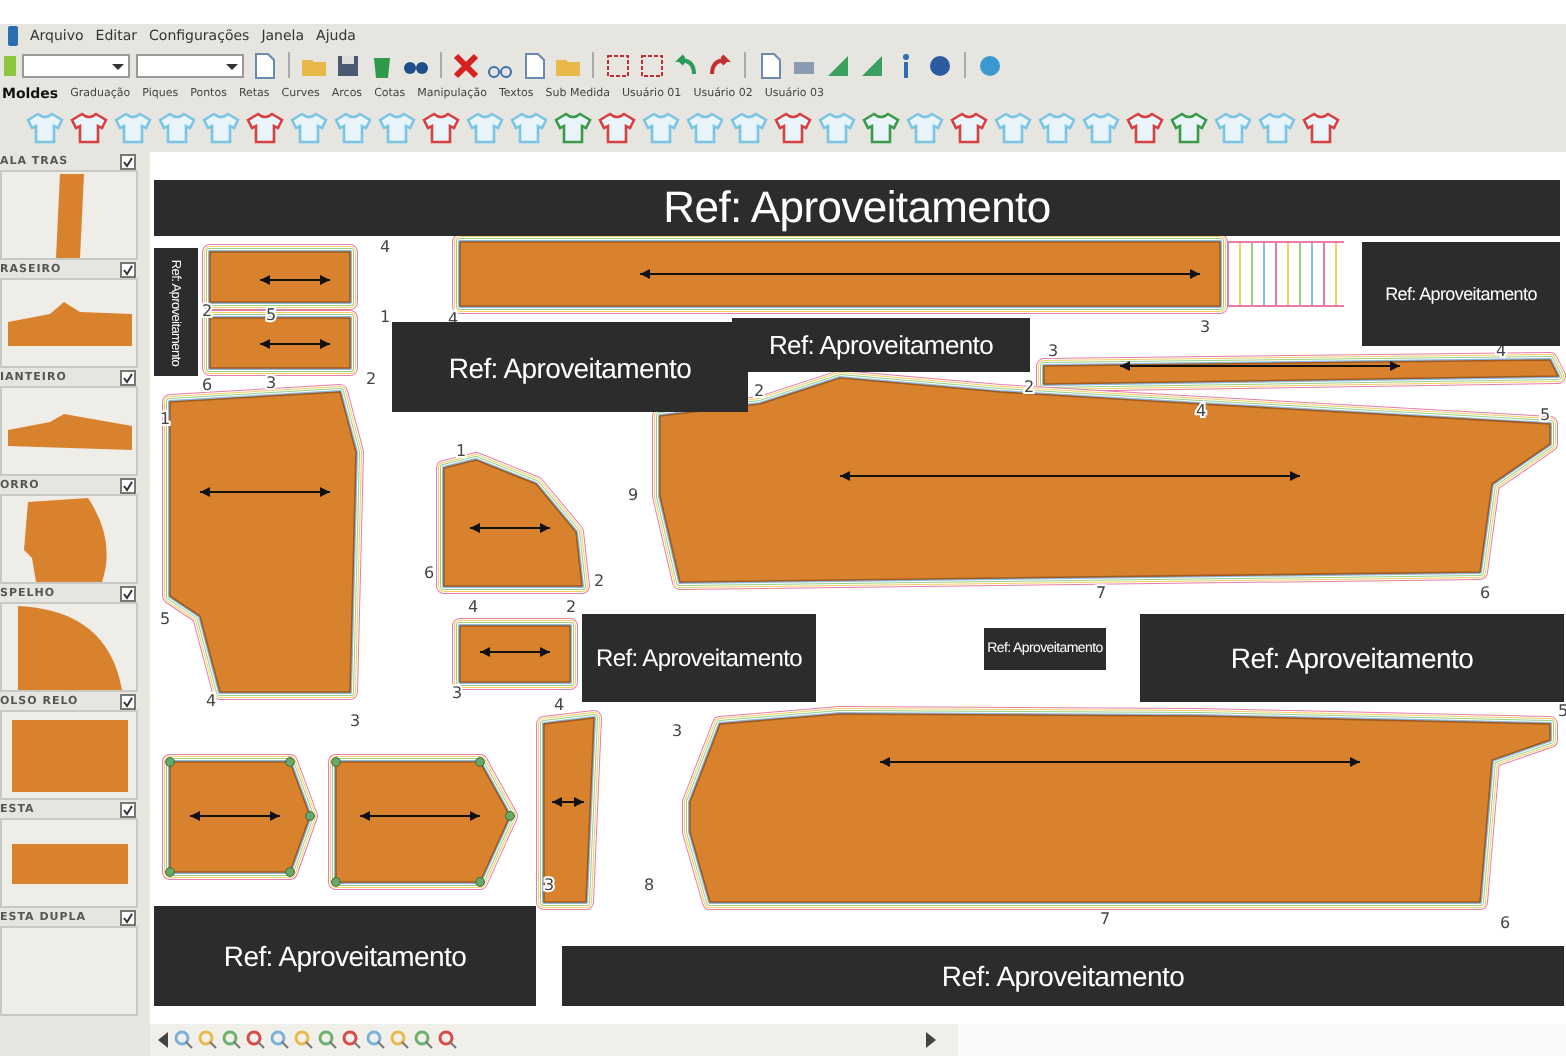 The height and width of the screenshot is (1056, 1566). I want to click on point-number: 7, so click(1101, 593).